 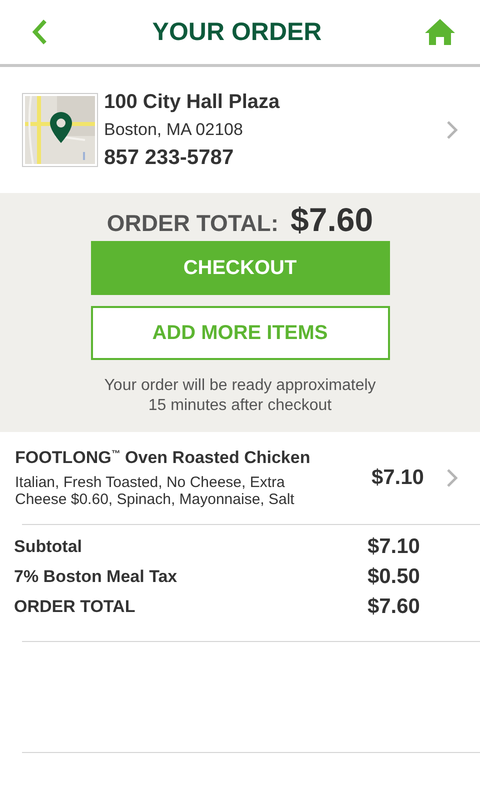 I want to click on summary-label: 7% Boston Meal Tax, so click(x=96, y=577).